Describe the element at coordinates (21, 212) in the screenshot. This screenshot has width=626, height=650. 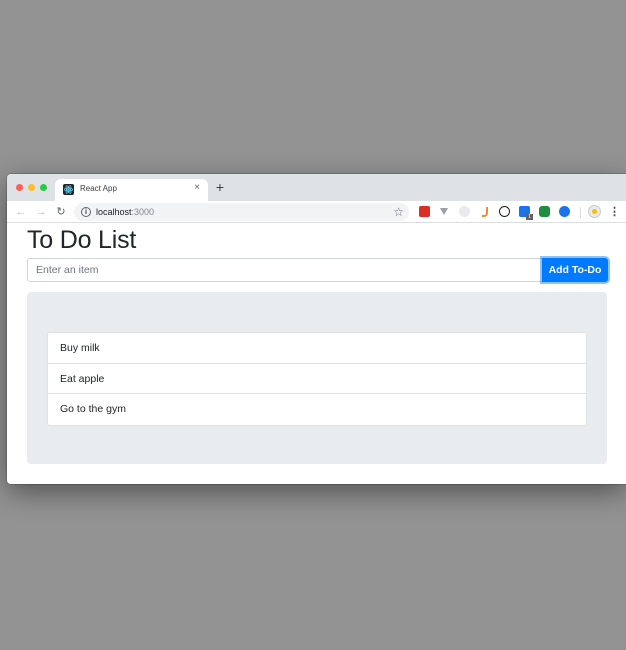
I see `back-arrow-icon: ←` at that location.